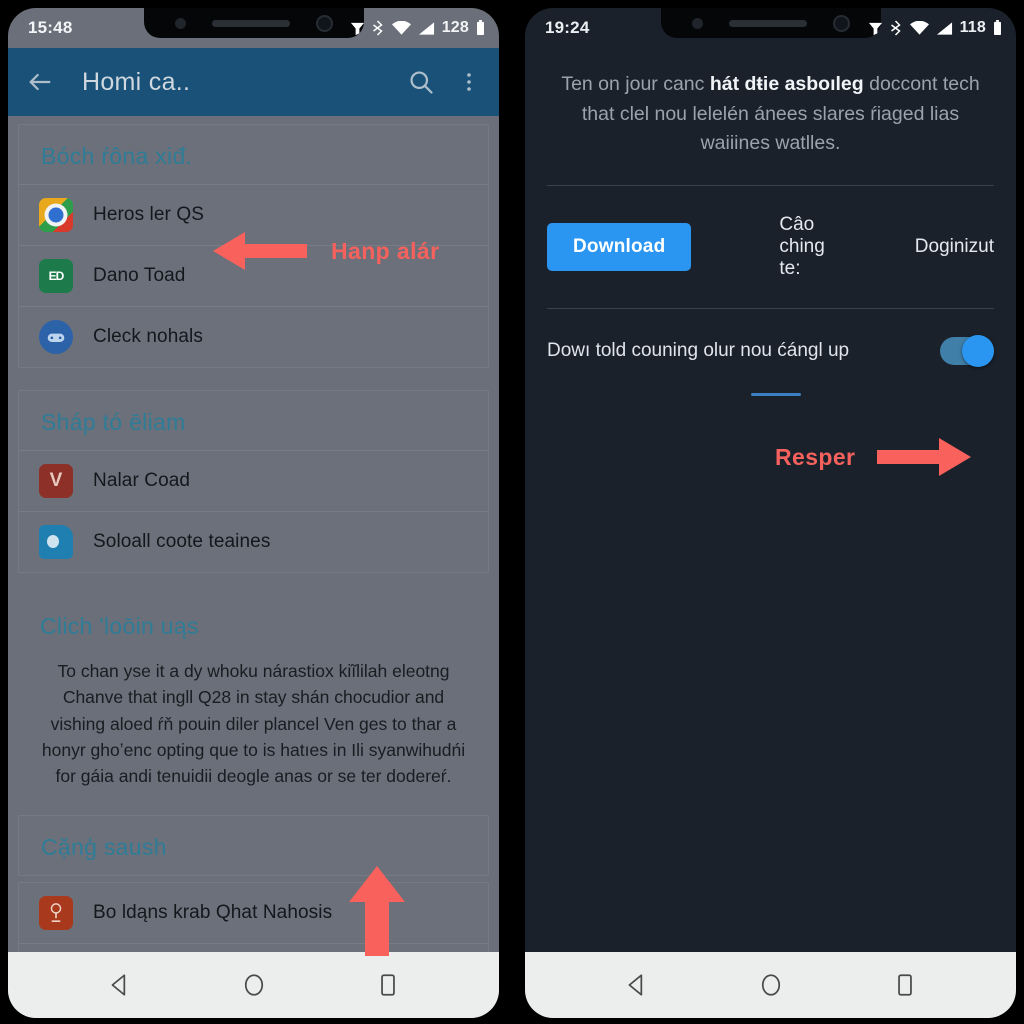 The width and height of the screenshot is (1024, 1024). Describe the element at coordinates (455, 27) in the screenshot. I see `battery-percent: 128` at that location.